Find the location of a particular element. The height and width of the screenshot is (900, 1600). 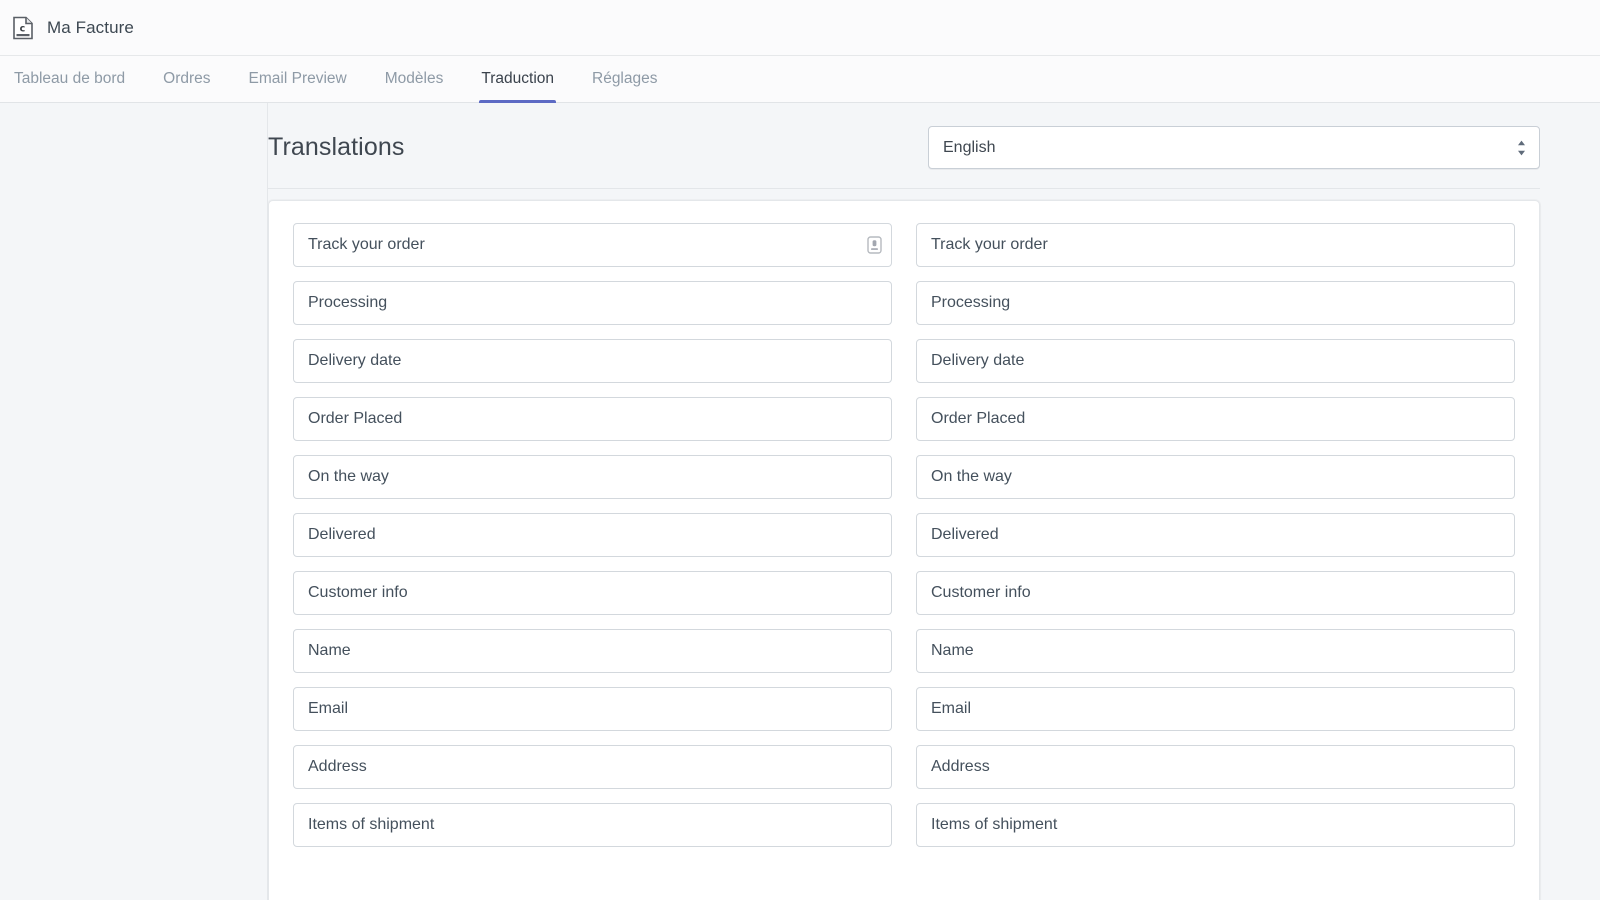

page-header: Translations English is located at coordinates (904, 136).